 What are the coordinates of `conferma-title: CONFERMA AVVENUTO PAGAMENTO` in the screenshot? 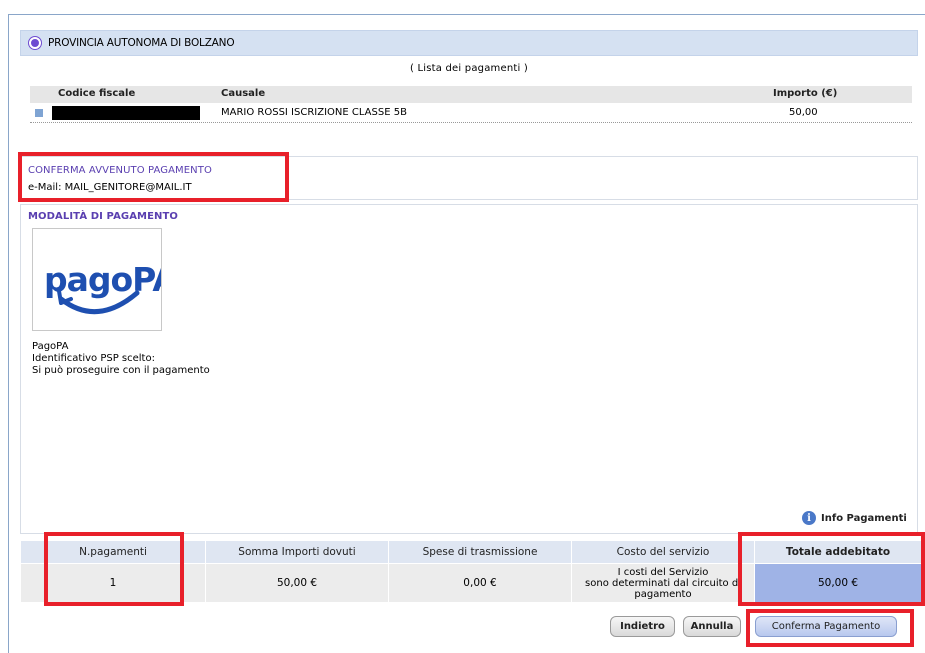 It's located at (120, 170).